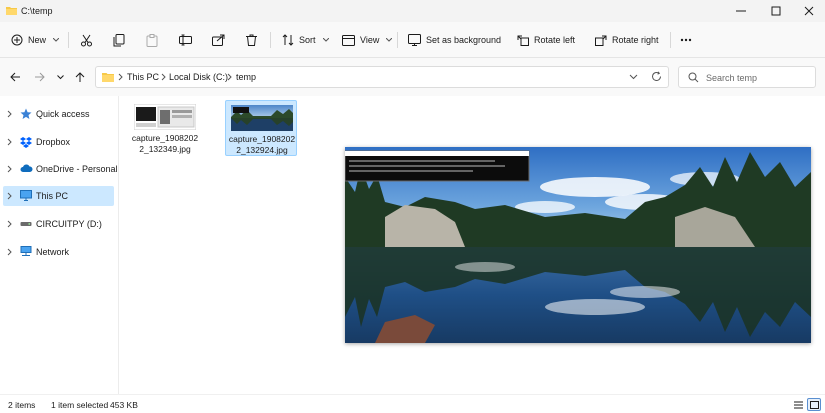  I want to click on view-label: View, so click(370, 40).